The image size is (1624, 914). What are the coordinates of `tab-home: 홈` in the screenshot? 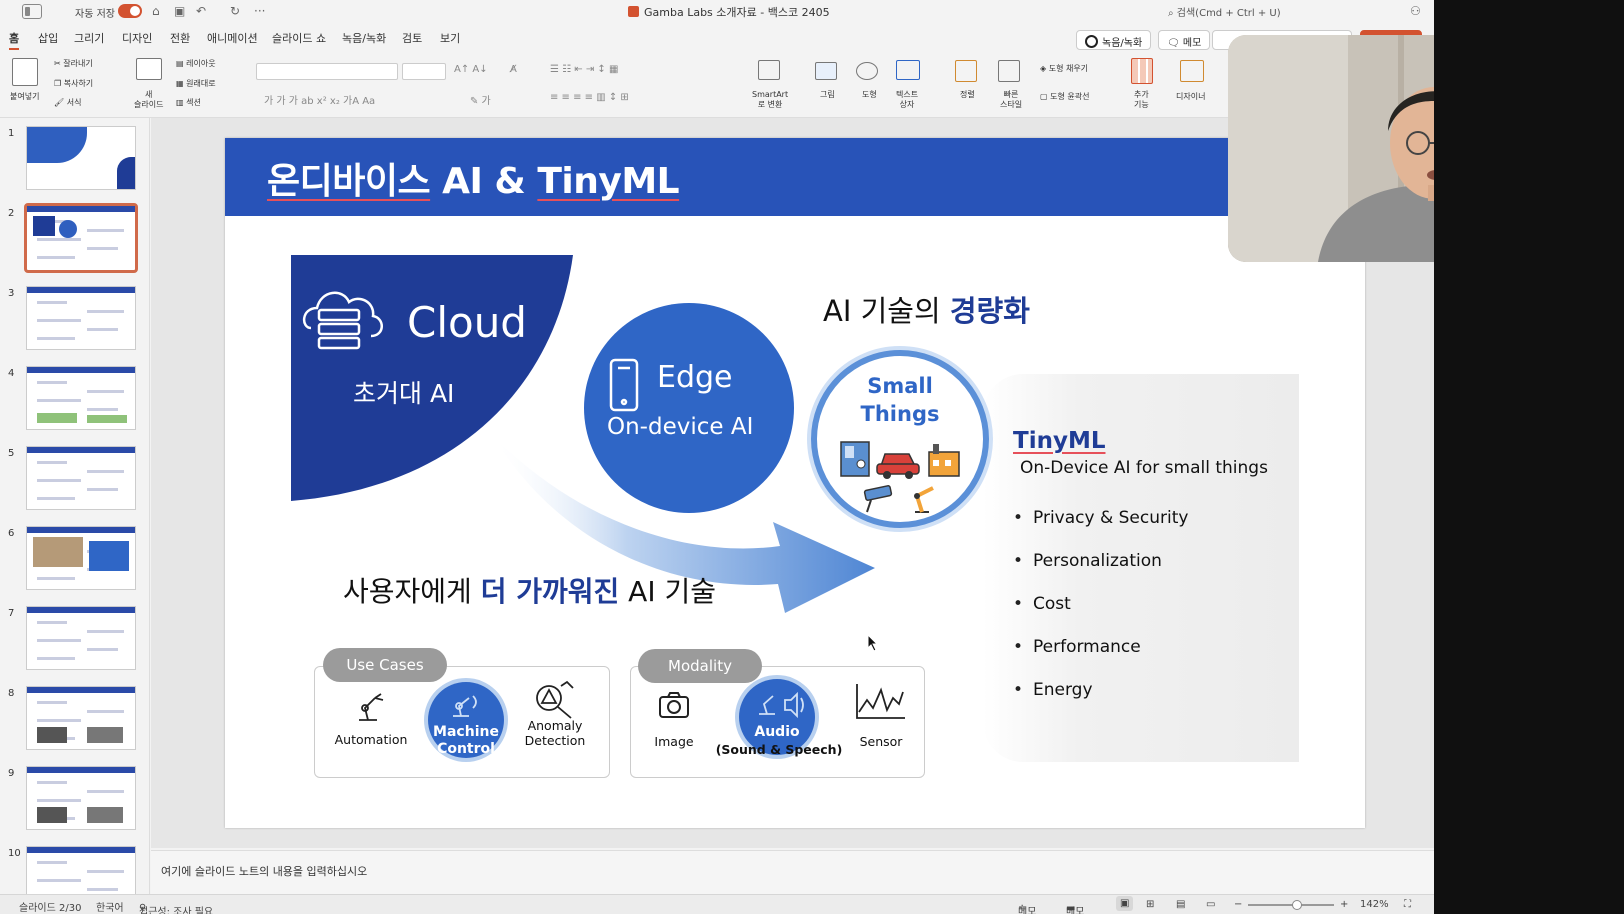 It's located at (14, 40).